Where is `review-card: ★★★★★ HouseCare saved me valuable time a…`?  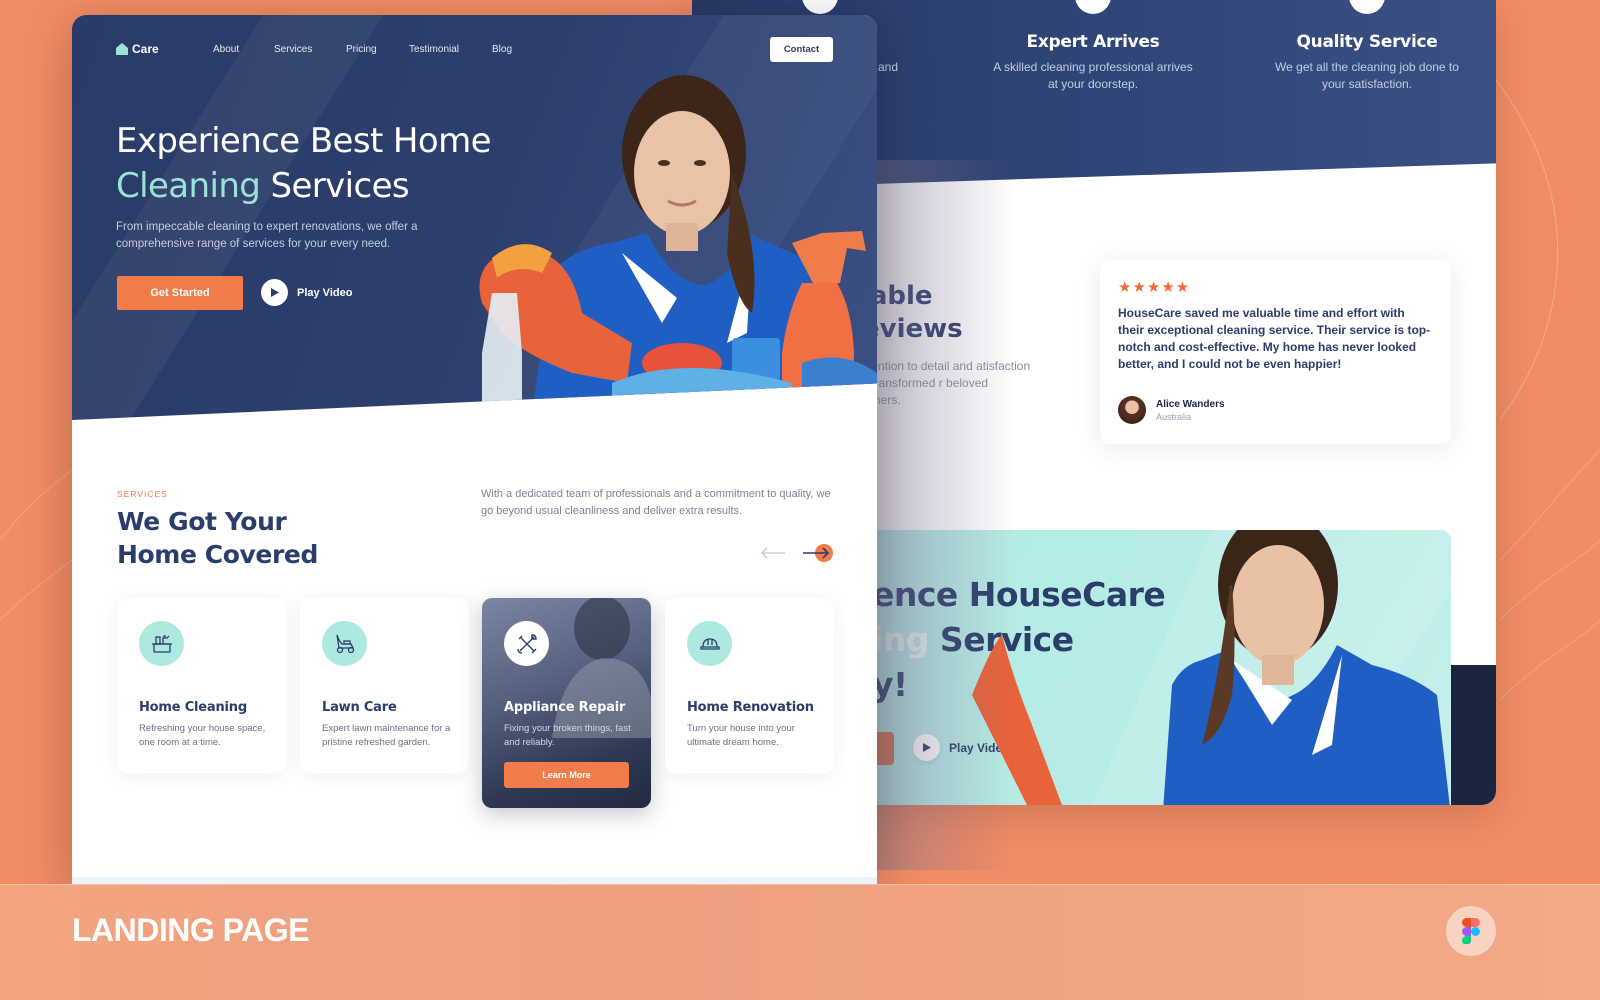 review-card: ★★★★★ HouseCare saved me valuable time a… is located at coordinates (1275, 352).